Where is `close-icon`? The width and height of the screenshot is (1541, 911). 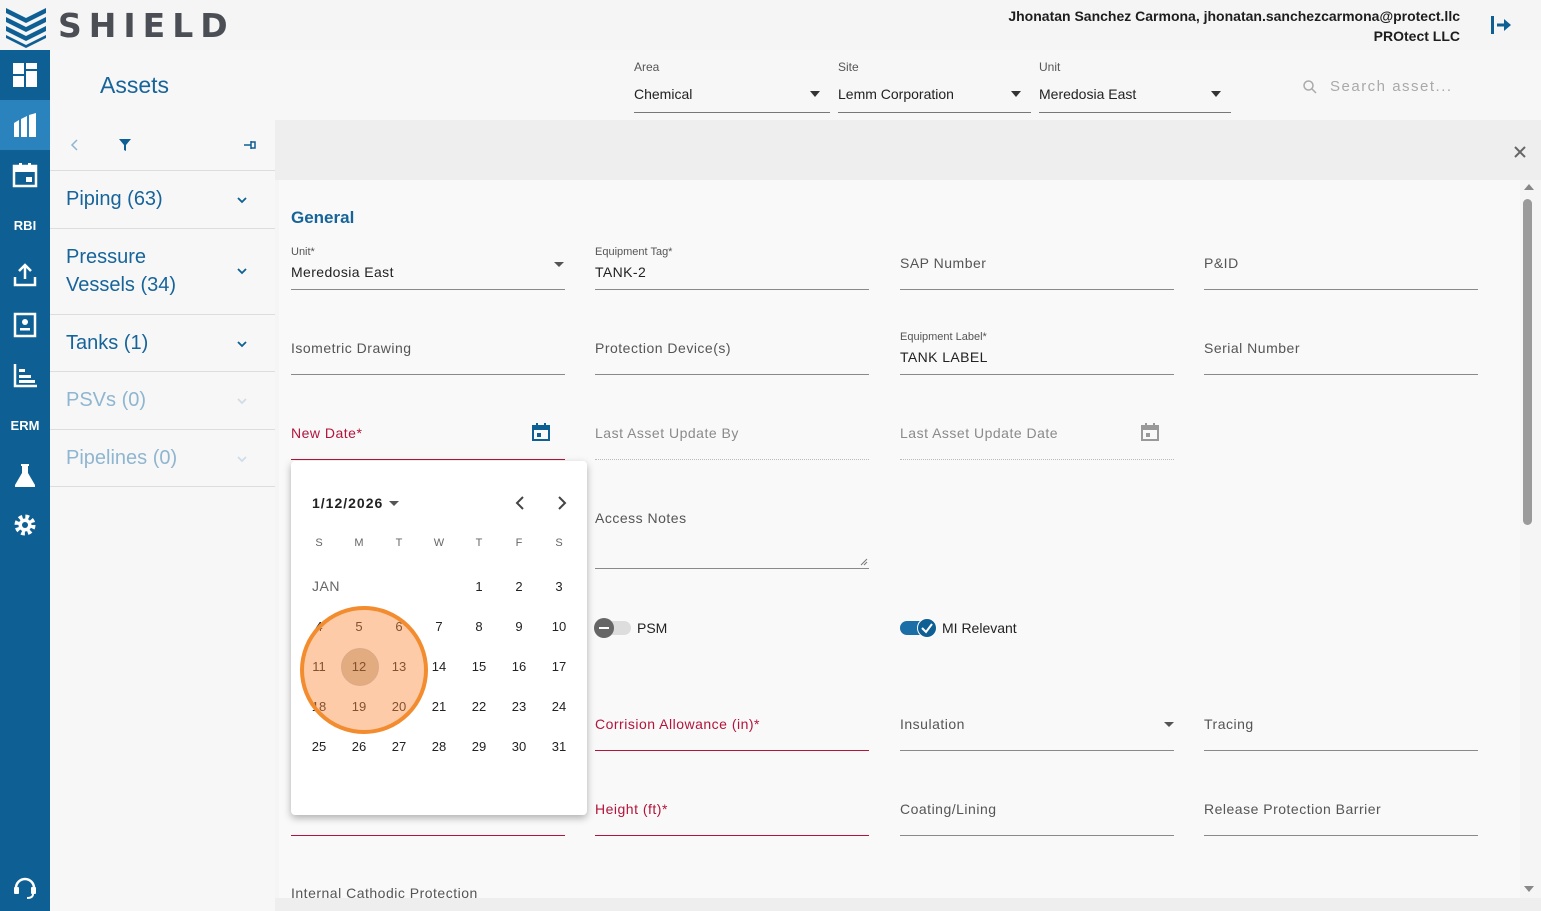
close-icon is located at coordinates (1520, 152).